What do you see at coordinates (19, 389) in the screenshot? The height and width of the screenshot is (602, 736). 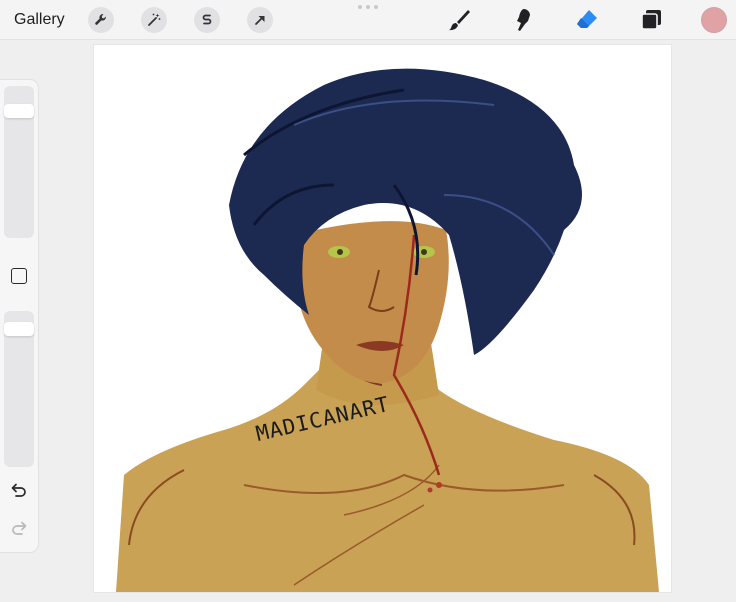 I see `opacity-slider` at bounding box center [19, 389].